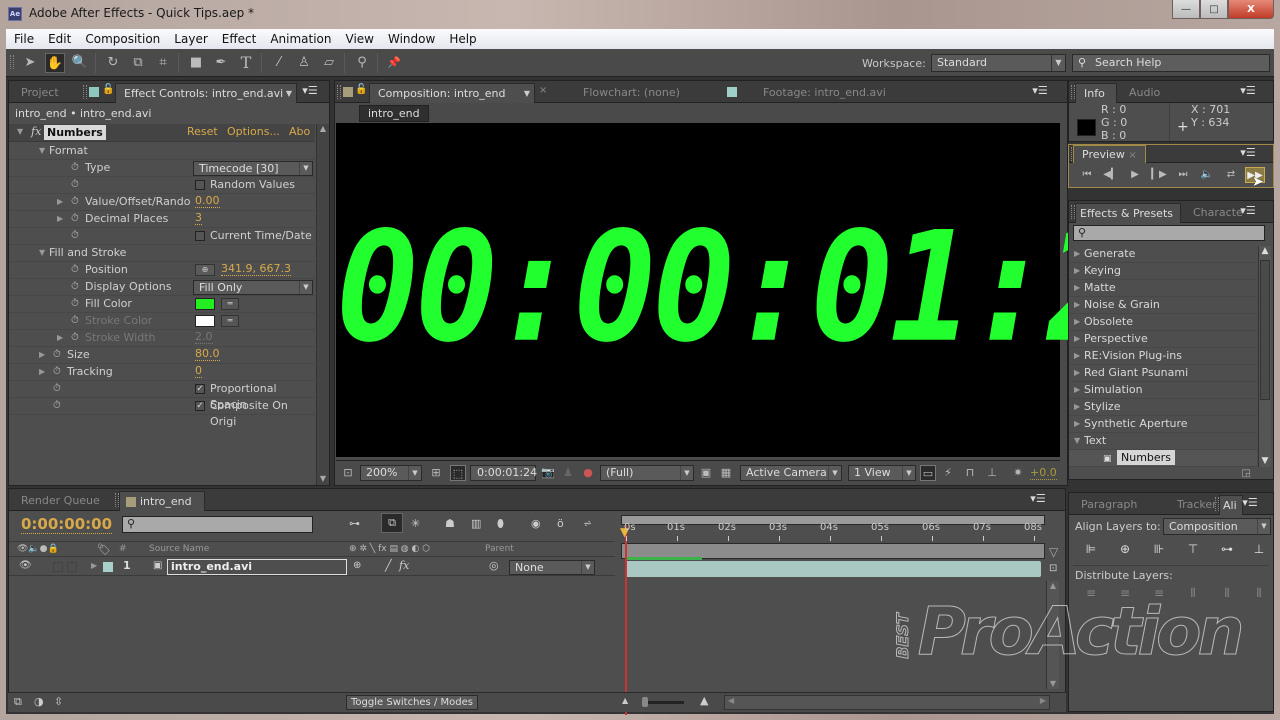 Image resolution: width=1280 pixels, height=720 pixels. What do you see at coordinates (289, 93) in the screenshot?
I see `chevron-down-icon: ▼` at bounding box center [289, 93].